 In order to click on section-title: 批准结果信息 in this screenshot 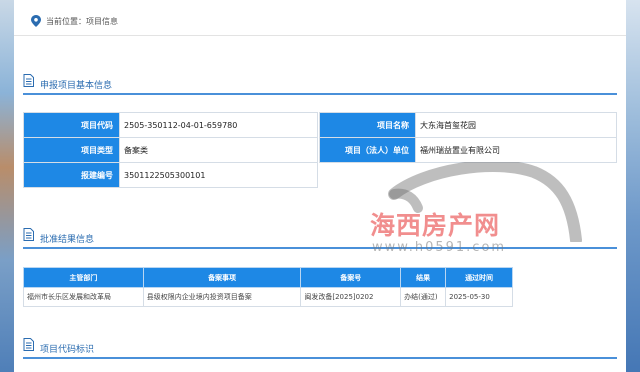, I will do `click(67, 240)`.